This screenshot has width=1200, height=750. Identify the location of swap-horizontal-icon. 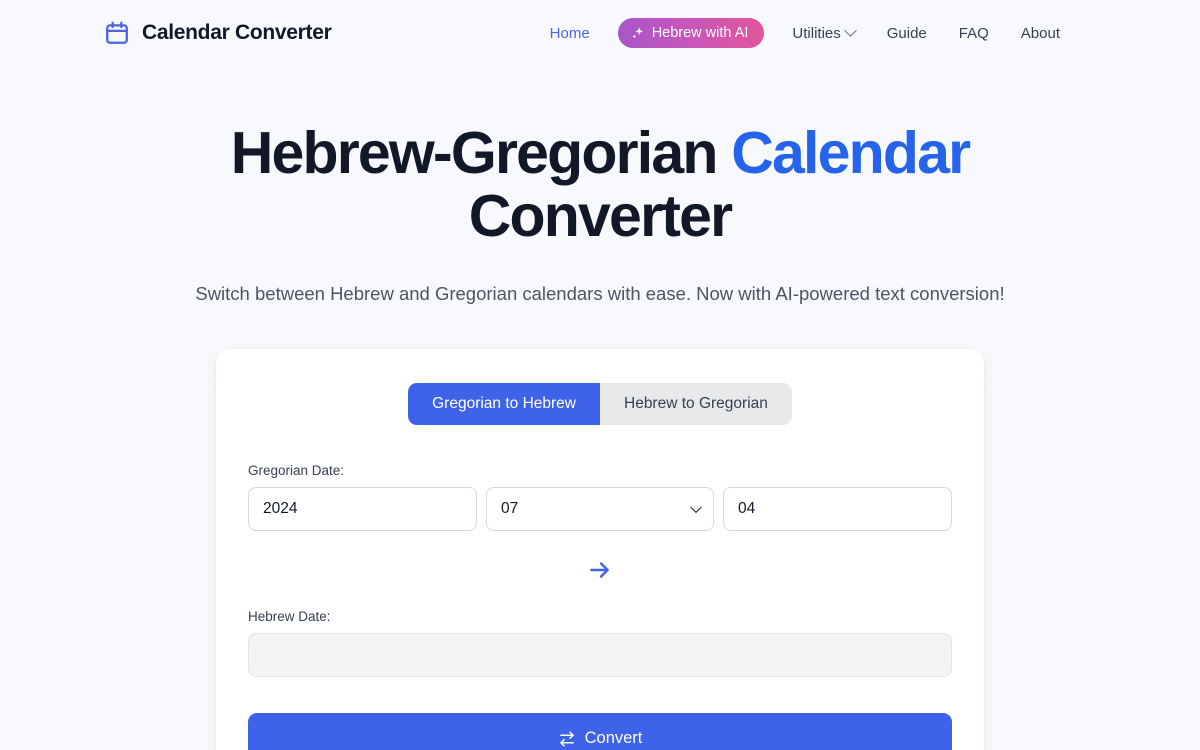
(567, 739).